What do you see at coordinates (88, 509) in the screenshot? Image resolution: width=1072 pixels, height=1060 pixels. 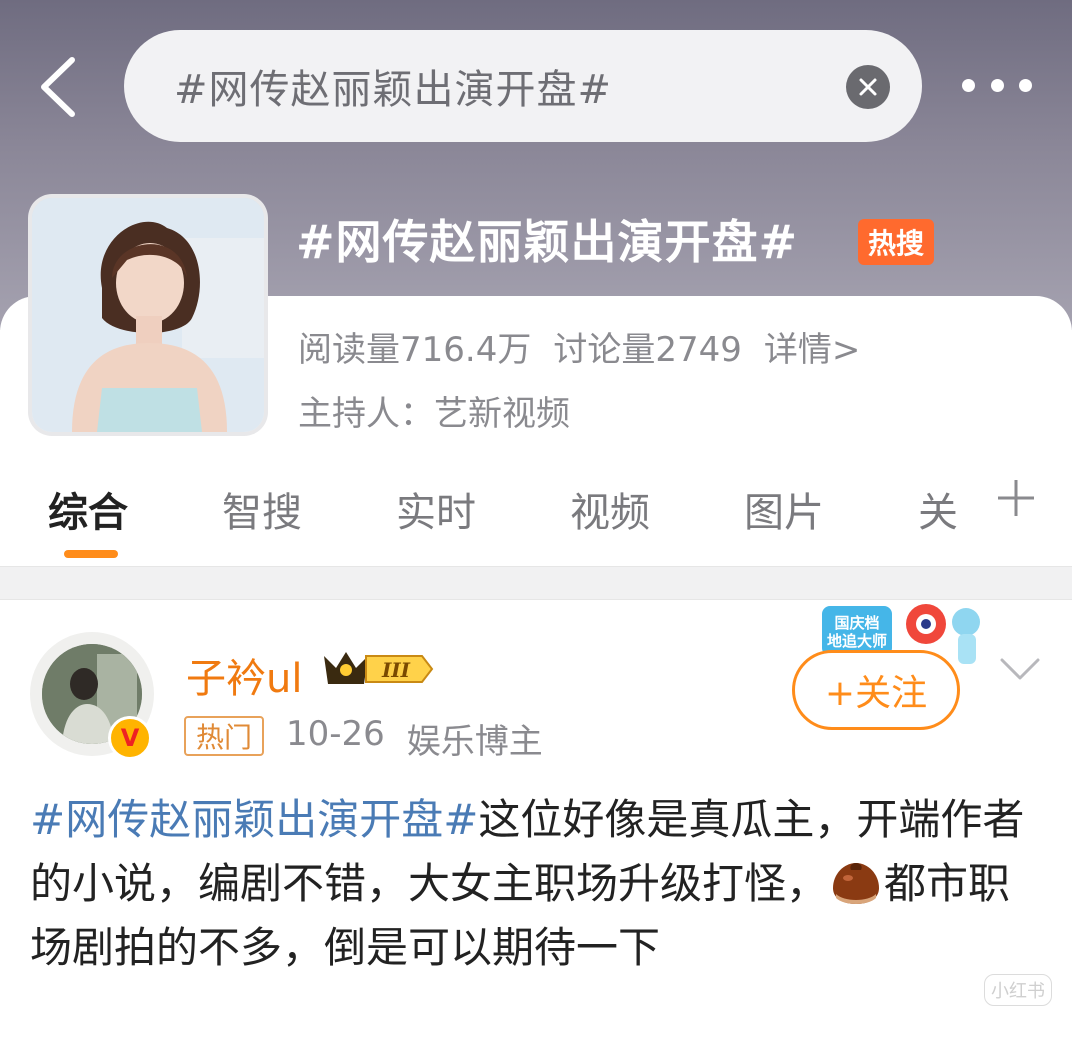 I see `tab-comprehensive: 综合` at bounding box center [88, 509].